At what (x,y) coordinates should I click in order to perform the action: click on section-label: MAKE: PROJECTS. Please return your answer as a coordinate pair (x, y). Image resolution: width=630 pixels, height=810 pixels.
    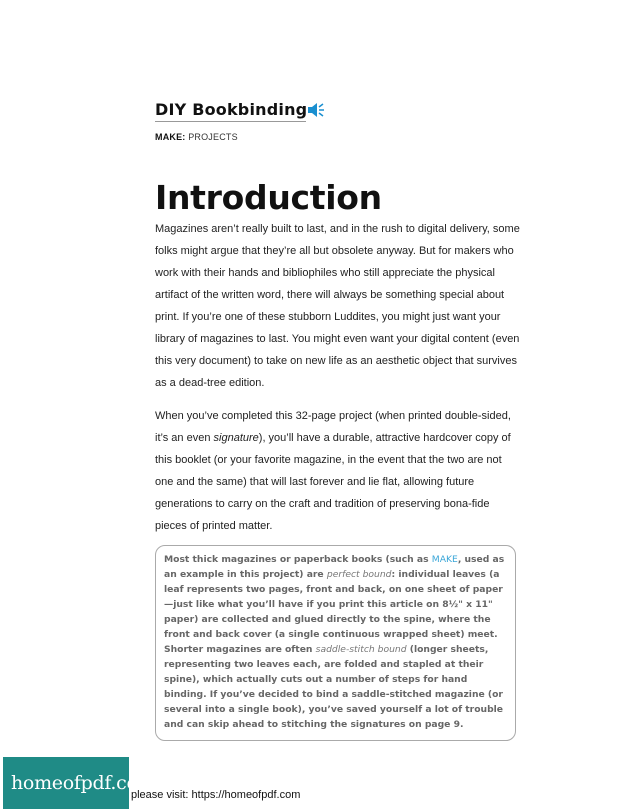
    Looking at the image, I should click on (196, 137).